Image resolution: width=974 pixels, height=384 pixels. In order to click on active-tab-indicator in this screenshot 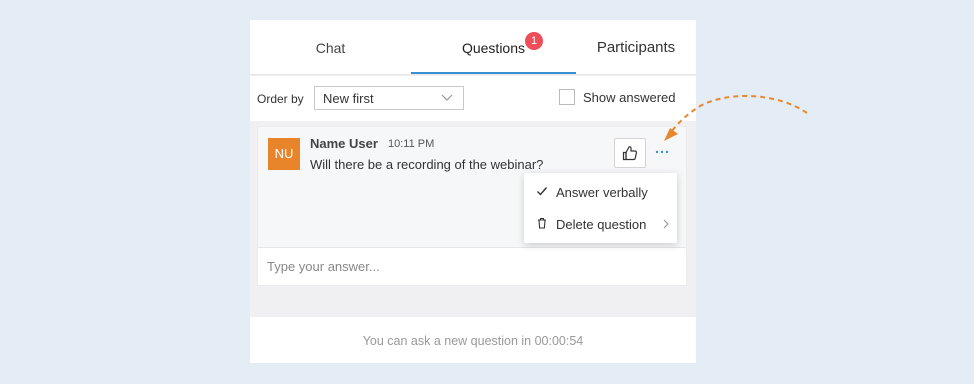, I will do `click(493, 73)`.